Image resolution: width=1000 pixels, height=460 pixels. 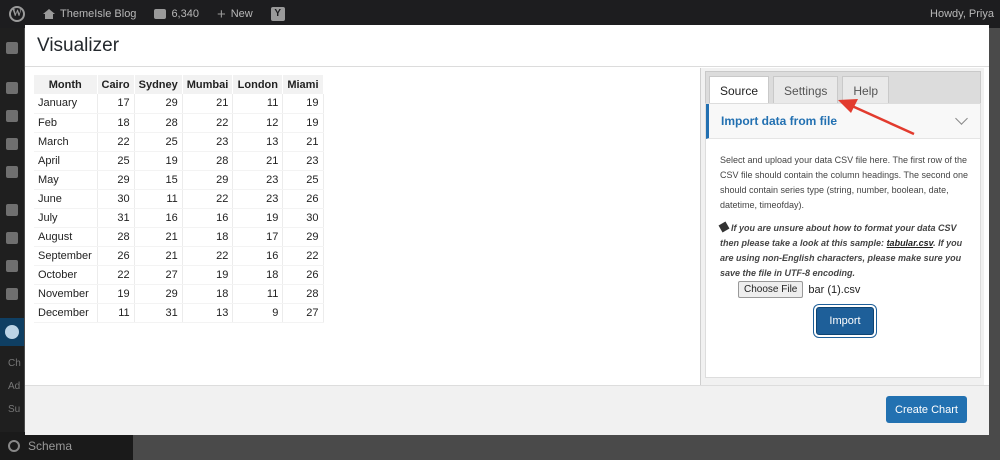 I want to click on sidebar-partial-label: Ch, so click(x=14, y=363).